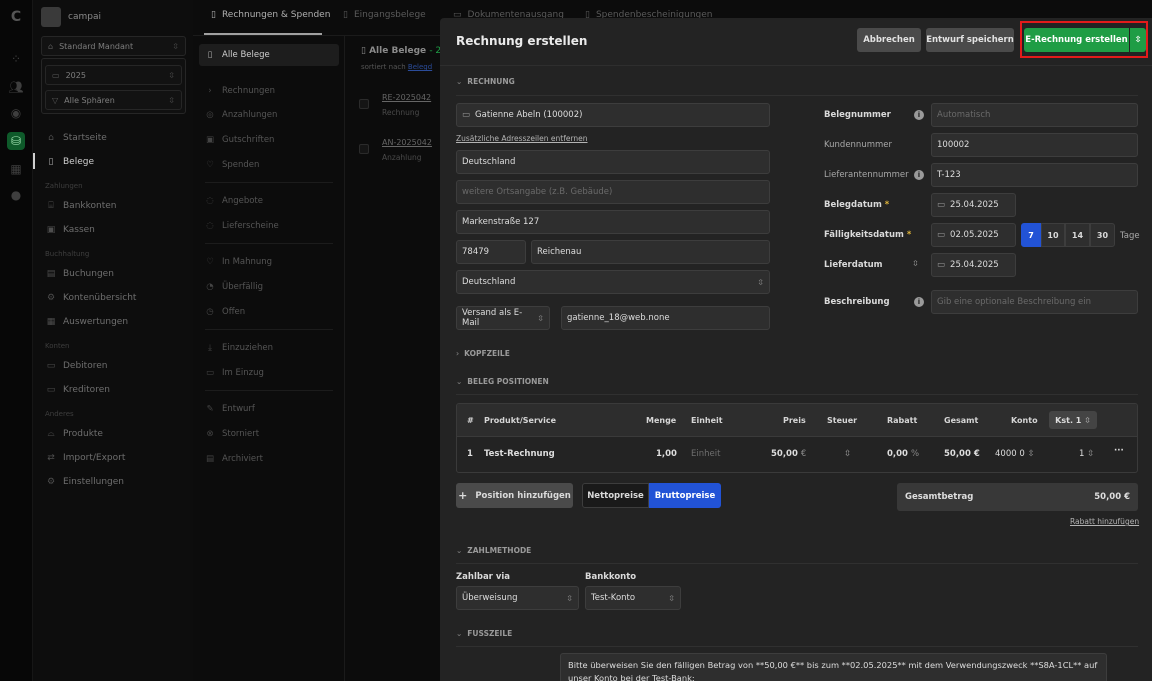 This screenshot has height=681, width=1152. I want to click on address-line-country: Deutschland, so click(613, 162).